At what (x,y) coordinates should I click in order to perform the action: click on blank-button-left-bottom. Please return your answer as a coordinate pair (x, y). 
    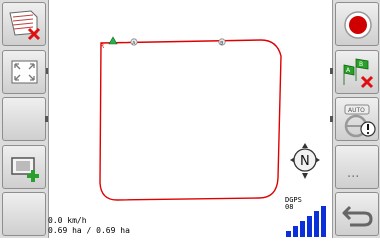
    Looking at the image, I should click on (24, 214).